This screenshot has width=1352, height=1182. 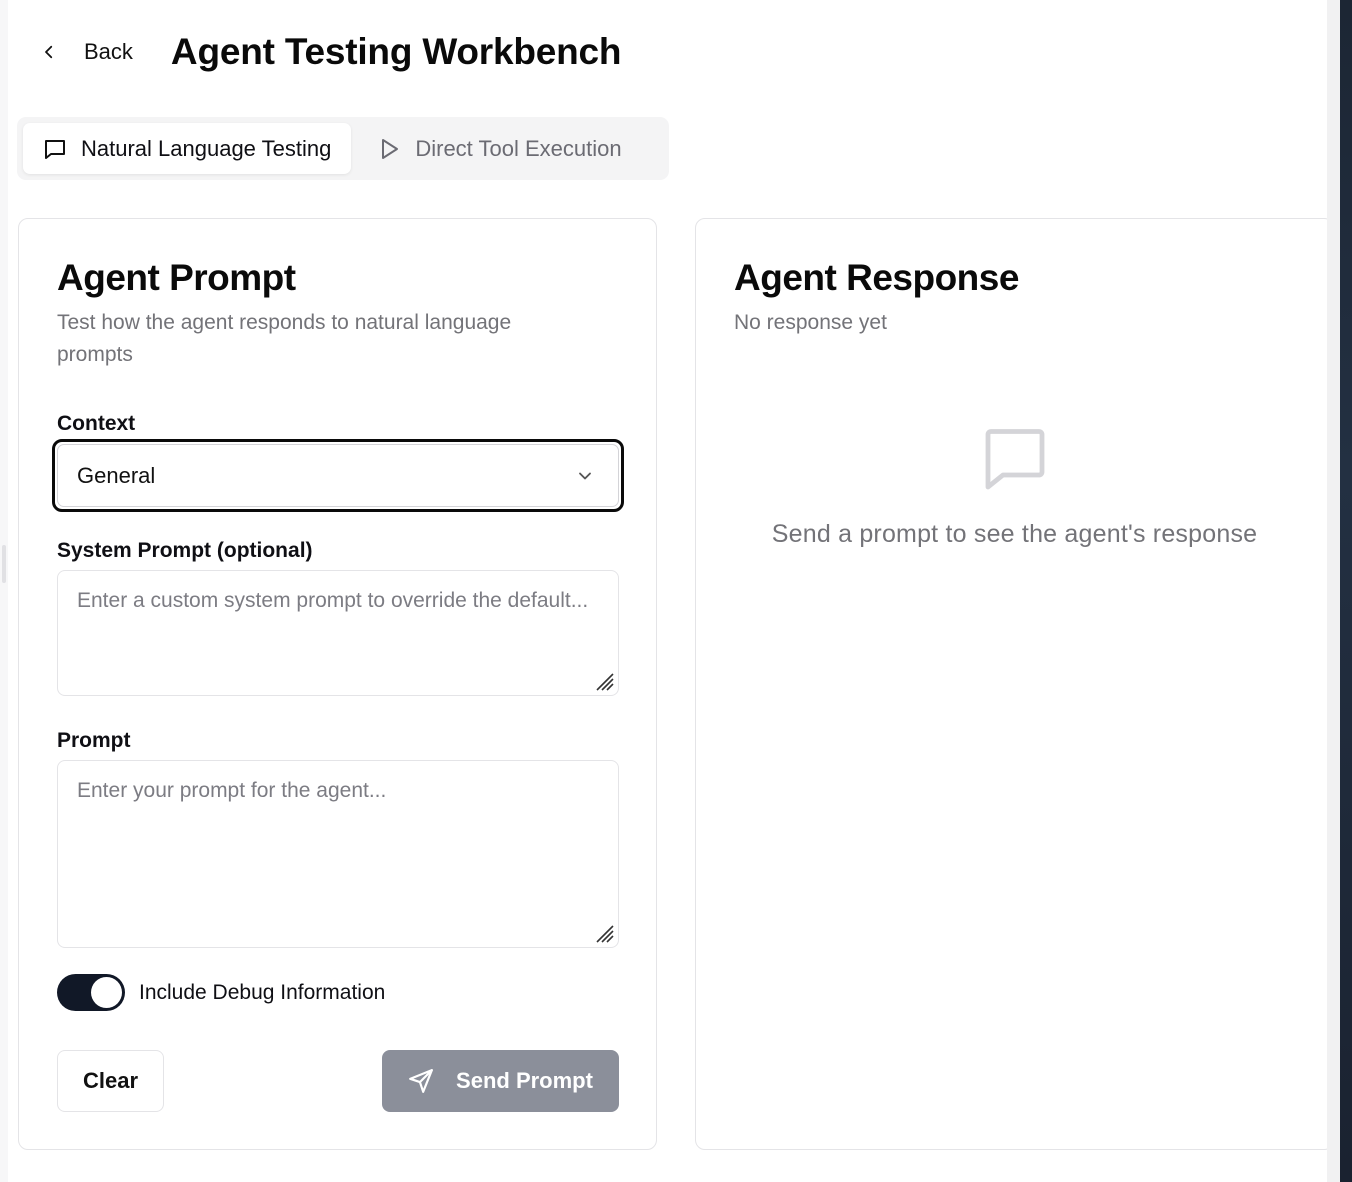 I want to click on panel-resize-handle, so click(x=4, y=564).